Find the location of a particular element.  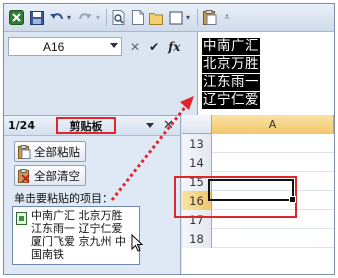

mouse-cursor-icon is located at coordinates (137, 243).